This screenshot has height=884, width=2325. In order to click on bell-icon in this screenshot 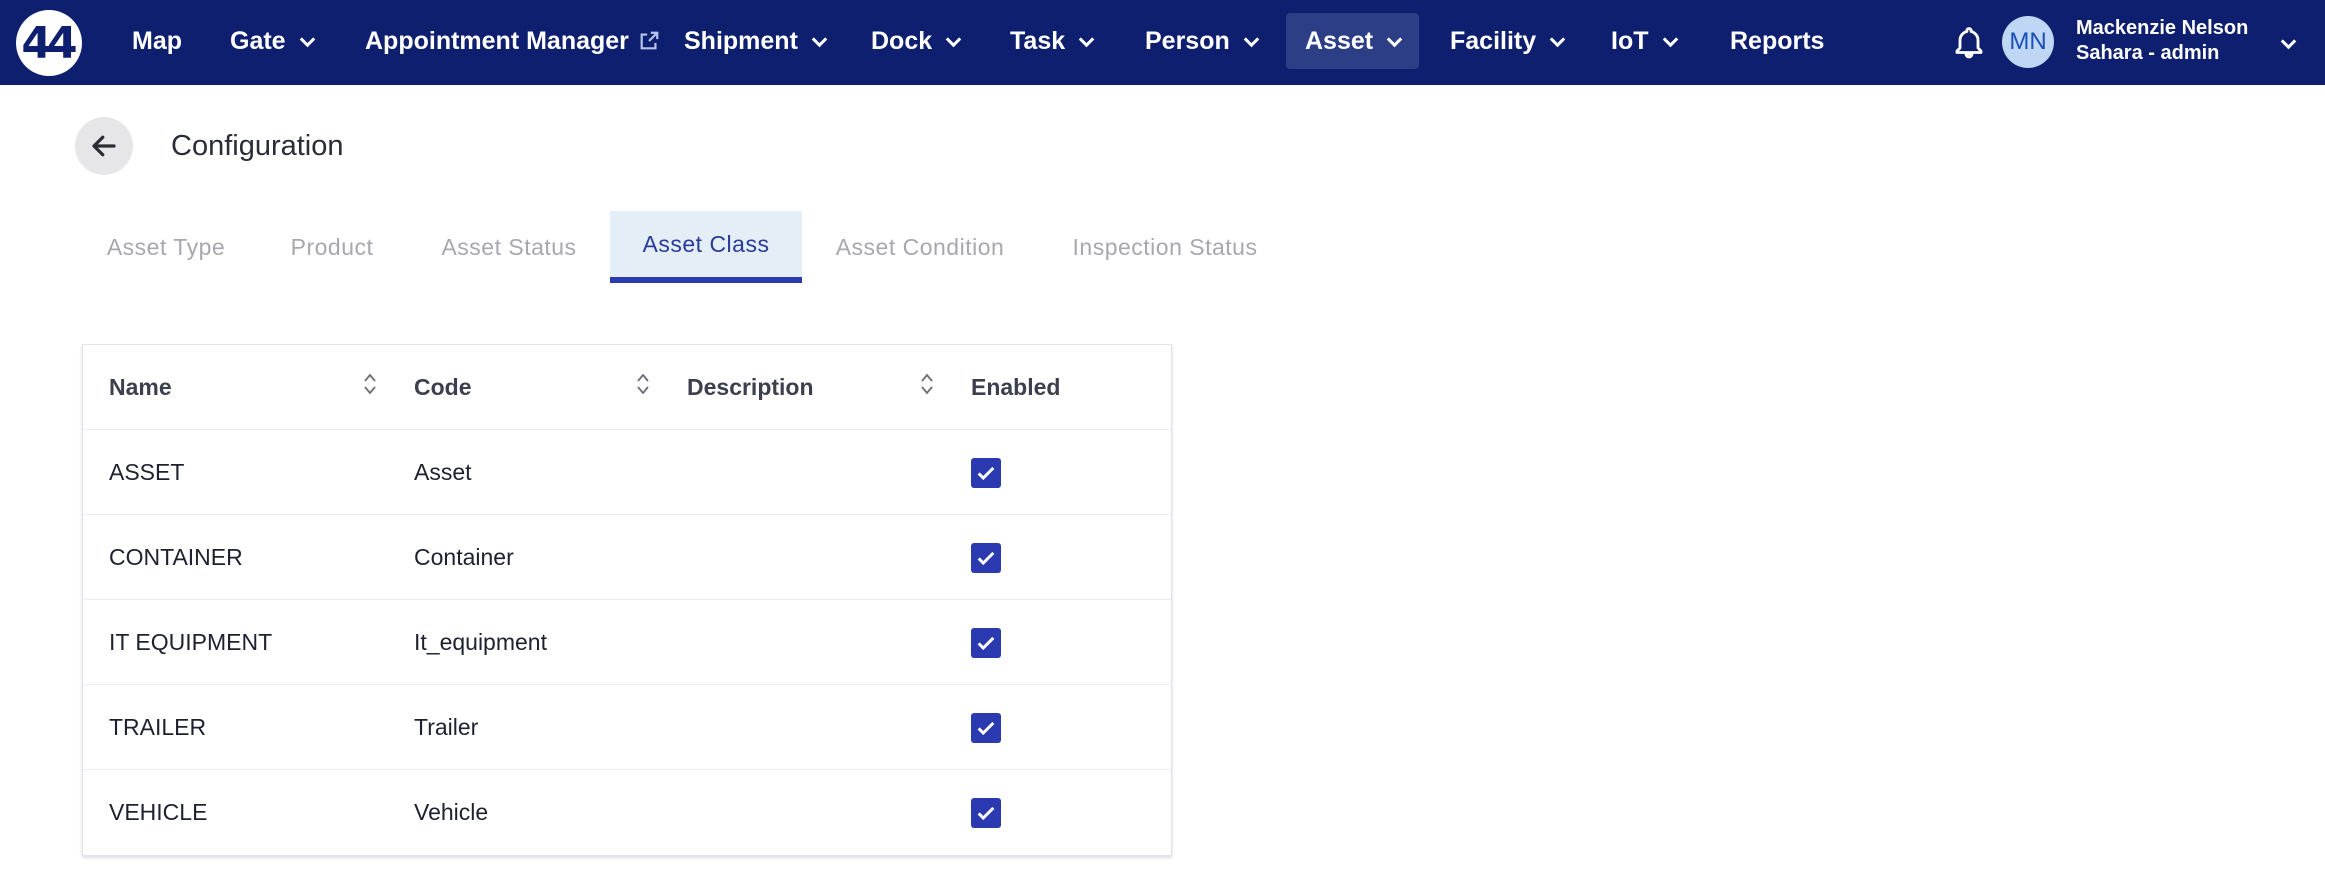, I will do `click(1969, 42)`.